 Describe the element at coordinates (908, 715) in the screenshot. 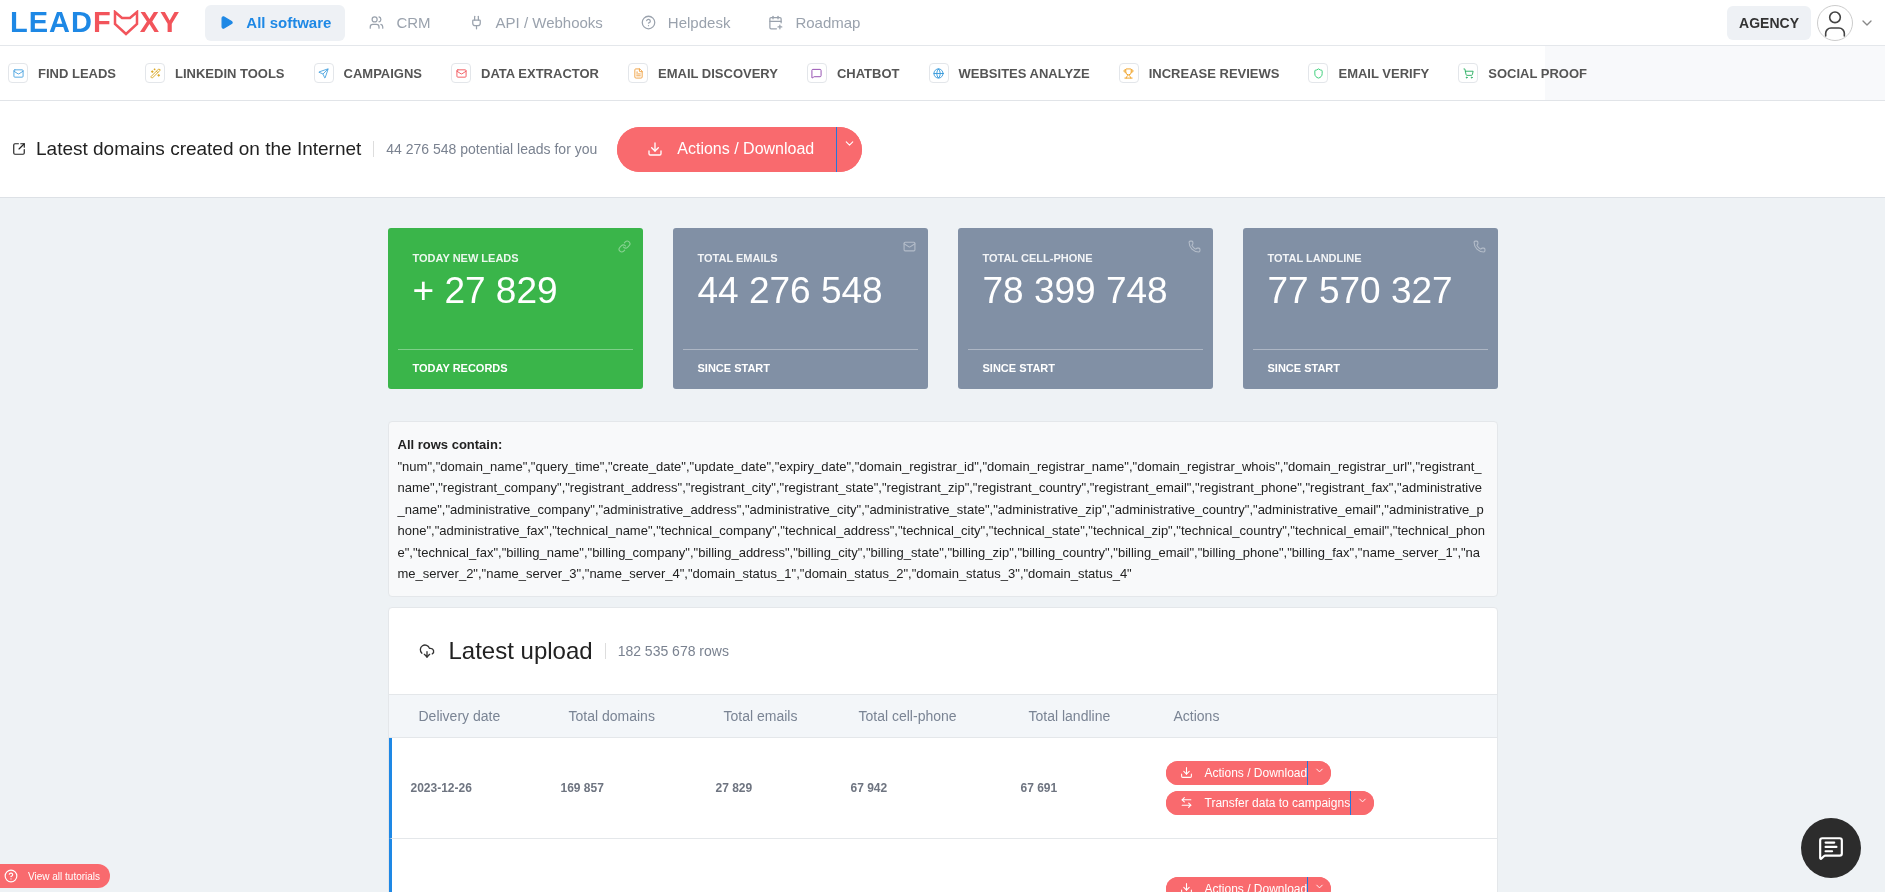

I see `column-header: Total cell-phone` at that location.